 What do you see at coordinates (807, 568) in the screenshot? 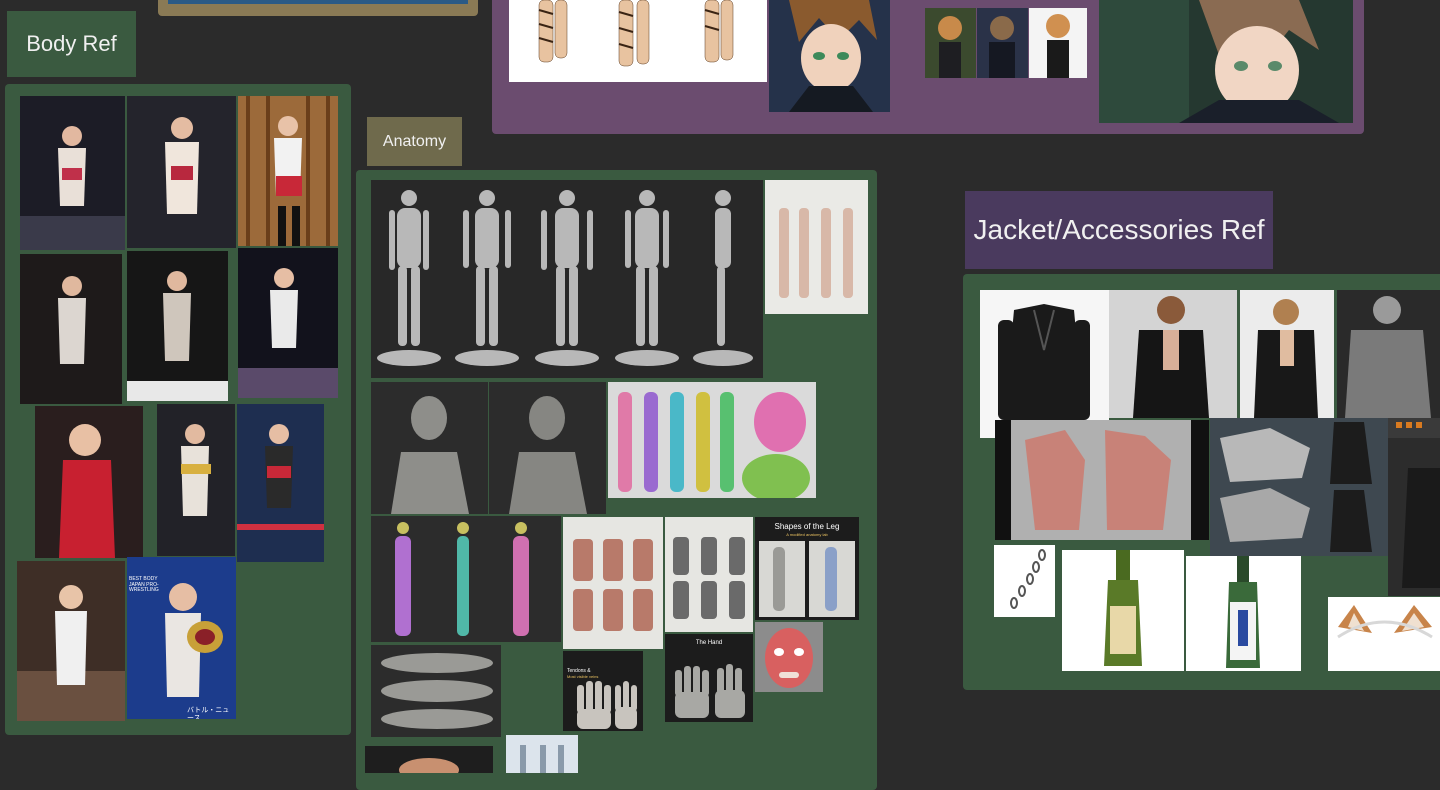
I see `shapes-of-leg-sheet: Shapes of the Leg A modified anatomy lab` at bounding box center [807, 568].